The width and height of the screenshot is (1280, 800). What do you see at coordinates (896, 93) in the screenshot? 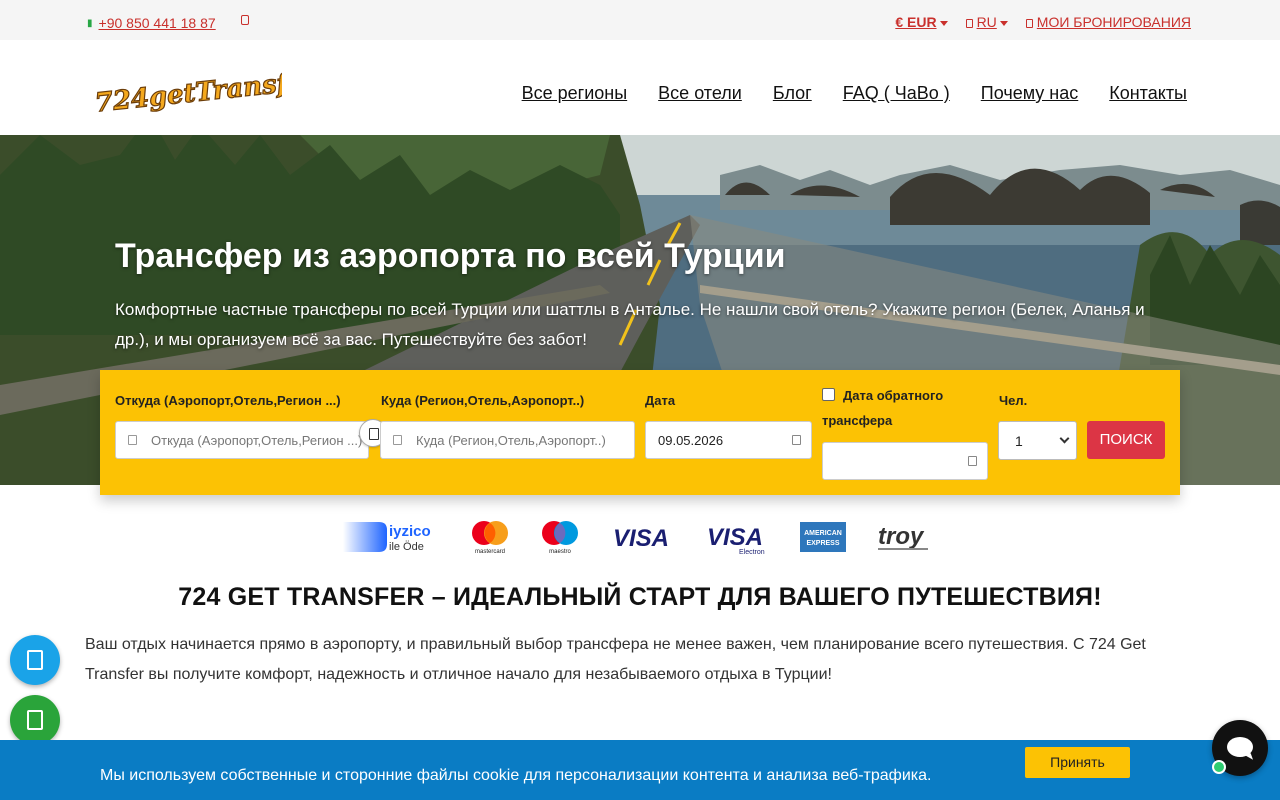
I see `nav-faq: FAQ ( ЧаВо )` at bounding box center [896, 93].